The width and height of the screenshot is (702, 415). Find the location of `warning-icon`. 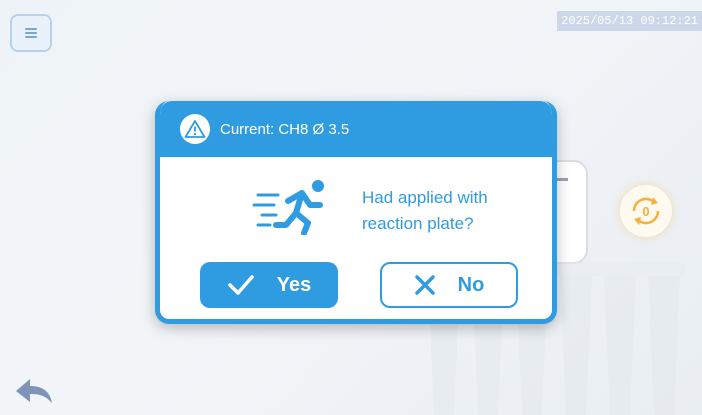

warning-icon is located at coordinates (195, 129).